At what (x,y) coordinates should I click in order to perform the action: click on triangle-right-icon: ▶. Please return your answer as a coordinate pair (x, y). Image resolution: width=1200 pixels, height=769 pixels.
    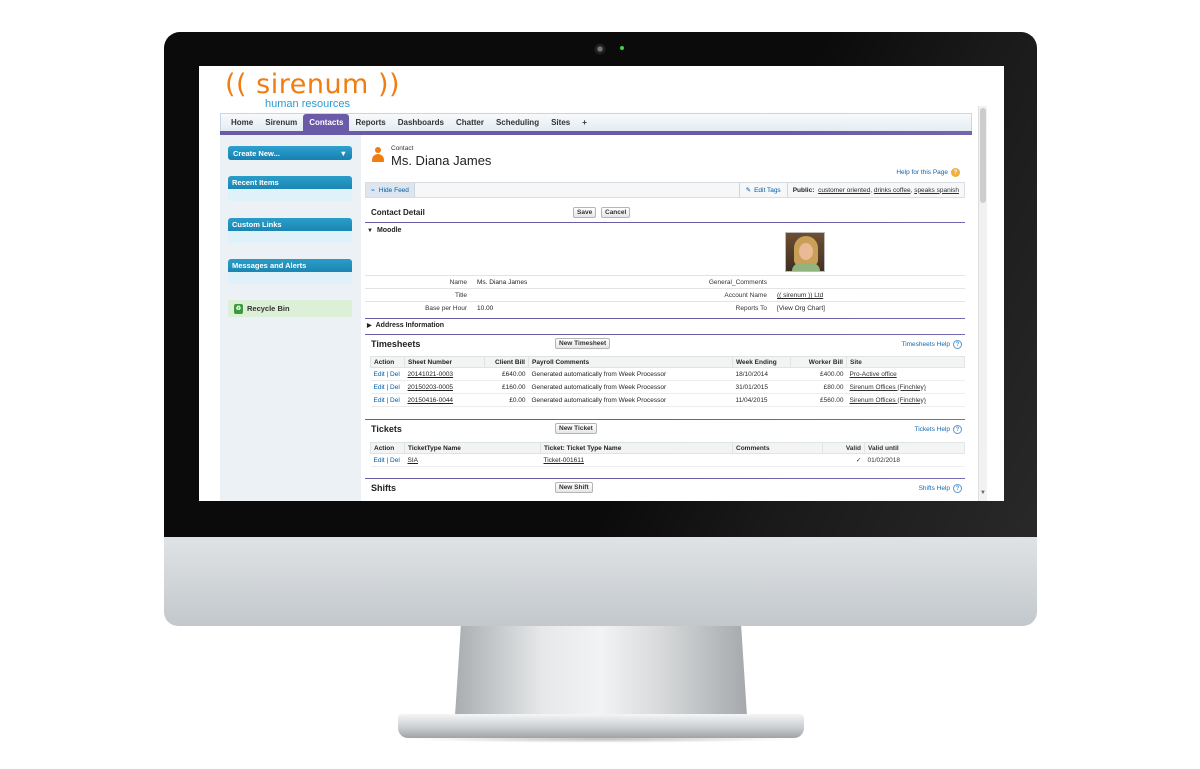
    Looking at the image, I should click on (369, 326).